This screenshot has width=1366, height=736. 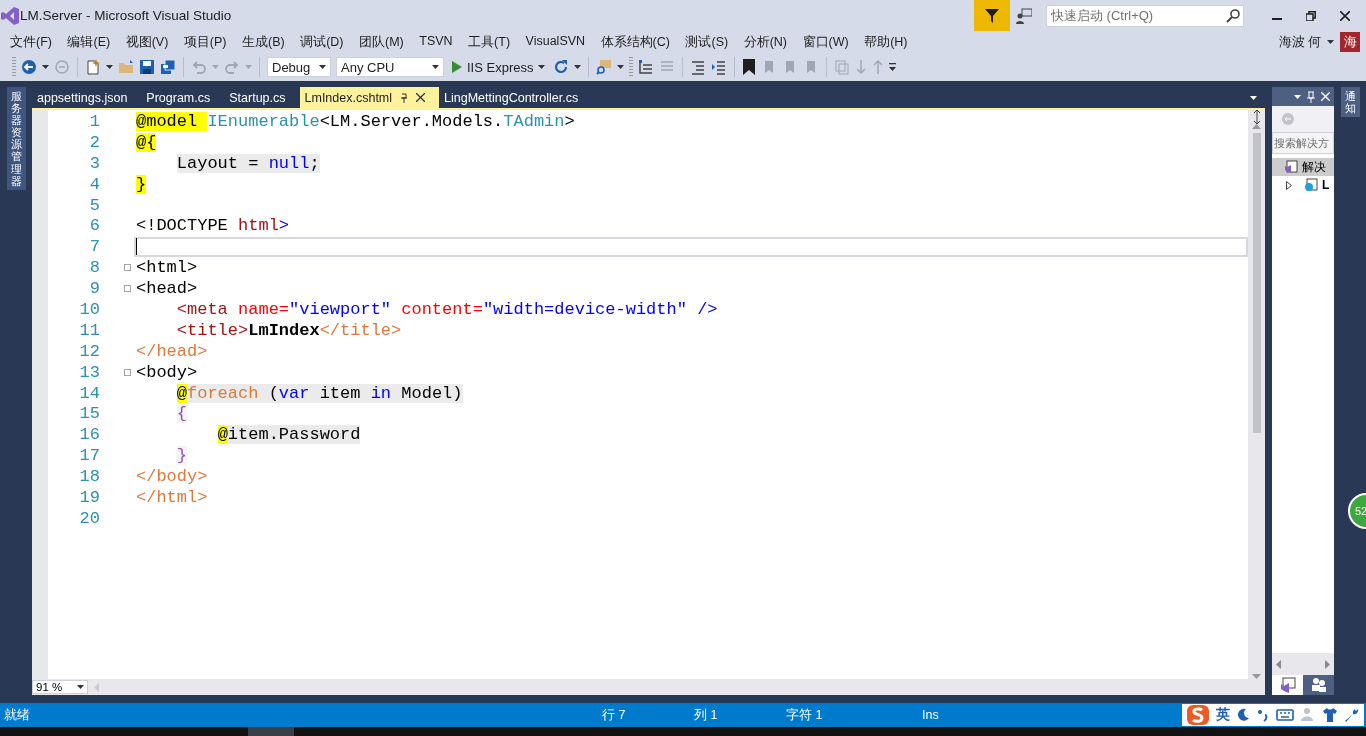 What do you see at coordinates (205, 42) in the screenshot?
I see `menu-item: 项目(P)` at bounding box center [205, 42].